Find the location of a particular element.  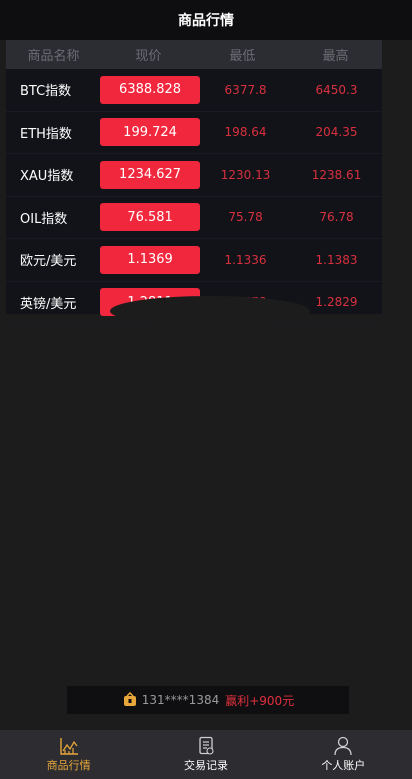

table-row: ETH指数 199.724 198.64 204.35 is located at coordinates (194, 133).